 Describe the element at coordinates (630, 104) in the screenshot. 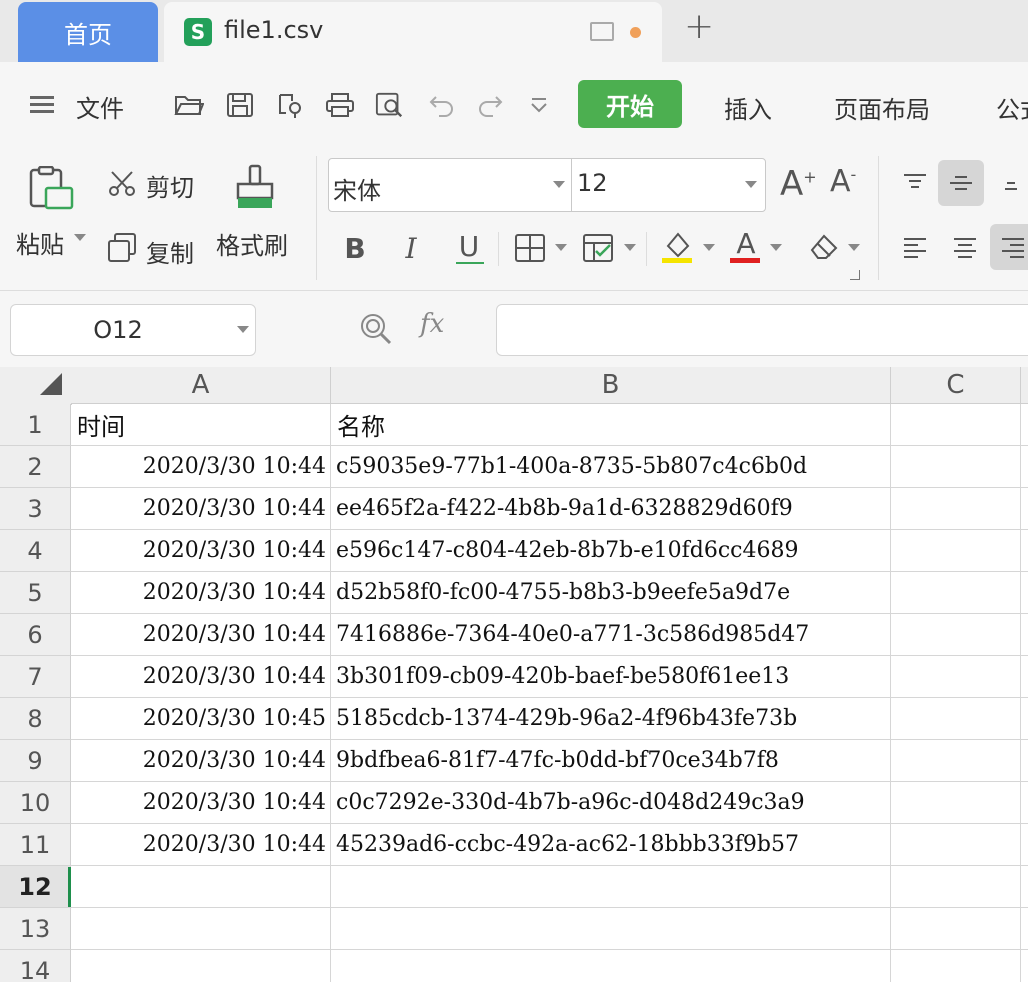

I see `tab-start: 开始` at that location.